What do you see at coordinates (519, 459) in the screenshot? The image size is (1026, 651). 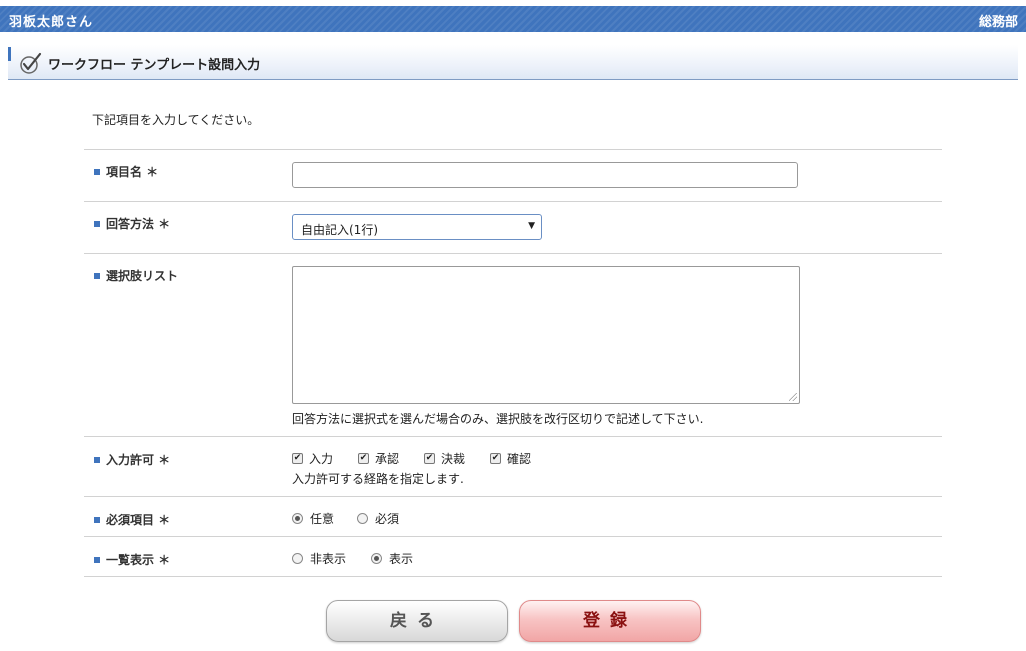 I see `permission-option-label: 確認` at bounding box center [519, 459].